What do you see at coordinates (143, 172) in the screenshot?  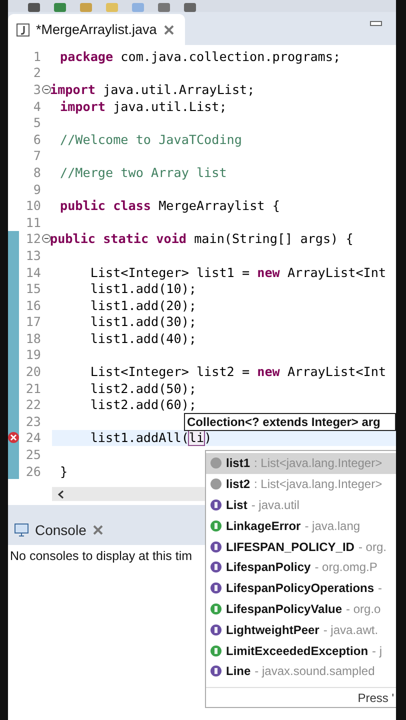 I see `code-line: //Merge two Array list` at bounding box center [143, 172].